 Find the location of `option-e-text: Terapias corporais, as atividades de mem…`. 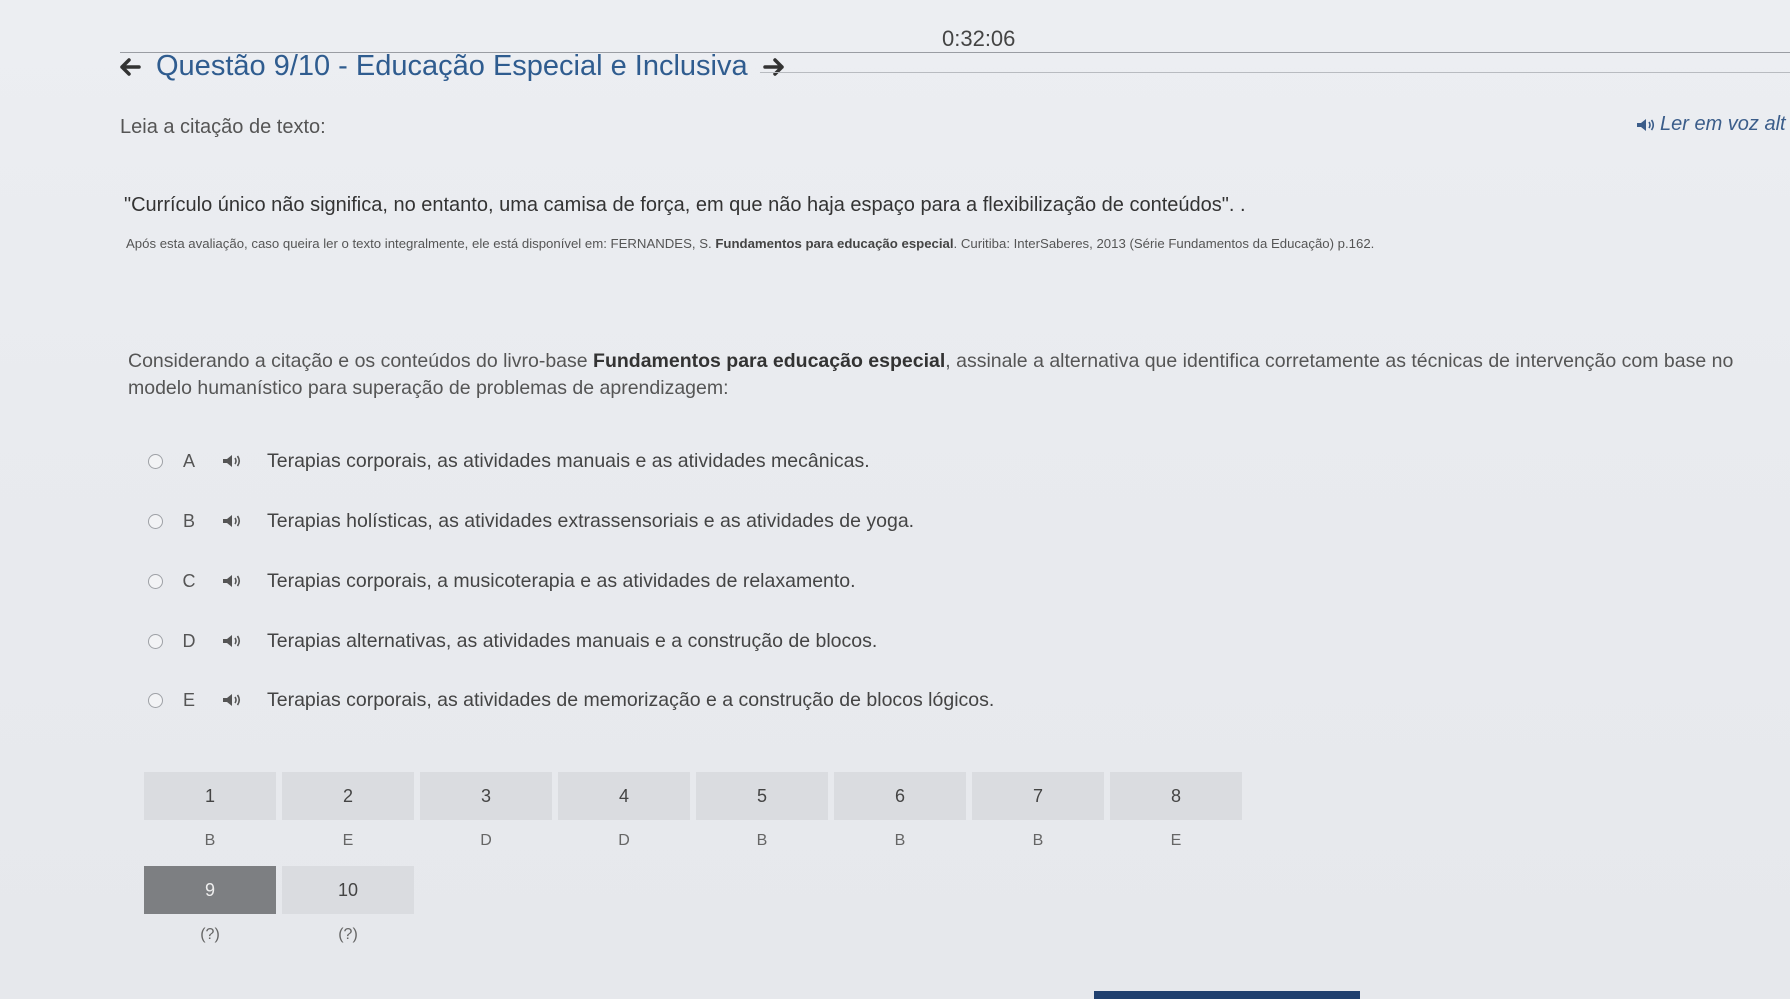

option-e-text: Terapias corporais, as atividades de mem… is located at coordinates (631, 699).